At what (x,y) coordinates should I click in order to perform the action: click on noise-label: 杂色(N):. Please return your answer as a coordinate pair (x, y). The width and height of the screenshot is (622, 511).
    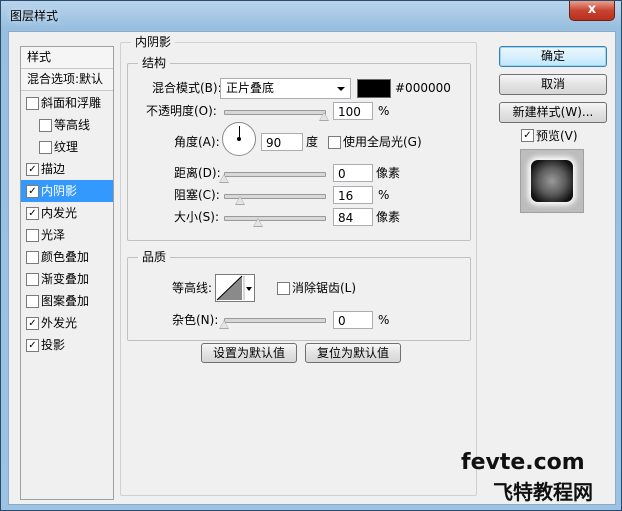
    Looking at the image, I should click on (195, 320).